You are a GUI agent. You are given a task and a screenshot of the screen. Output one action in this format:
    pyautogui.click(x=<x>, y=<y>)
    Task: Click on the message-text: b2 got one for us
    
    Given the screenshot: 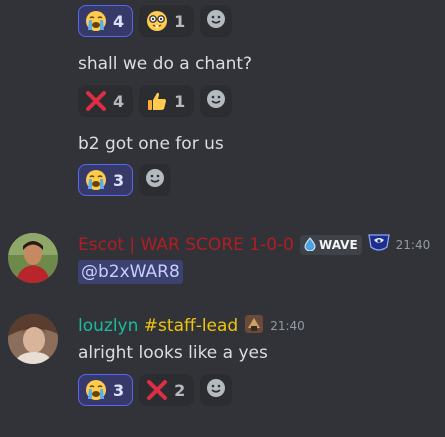 What is the action you would take?
    pyautogui.click(x=151, y=144)
    